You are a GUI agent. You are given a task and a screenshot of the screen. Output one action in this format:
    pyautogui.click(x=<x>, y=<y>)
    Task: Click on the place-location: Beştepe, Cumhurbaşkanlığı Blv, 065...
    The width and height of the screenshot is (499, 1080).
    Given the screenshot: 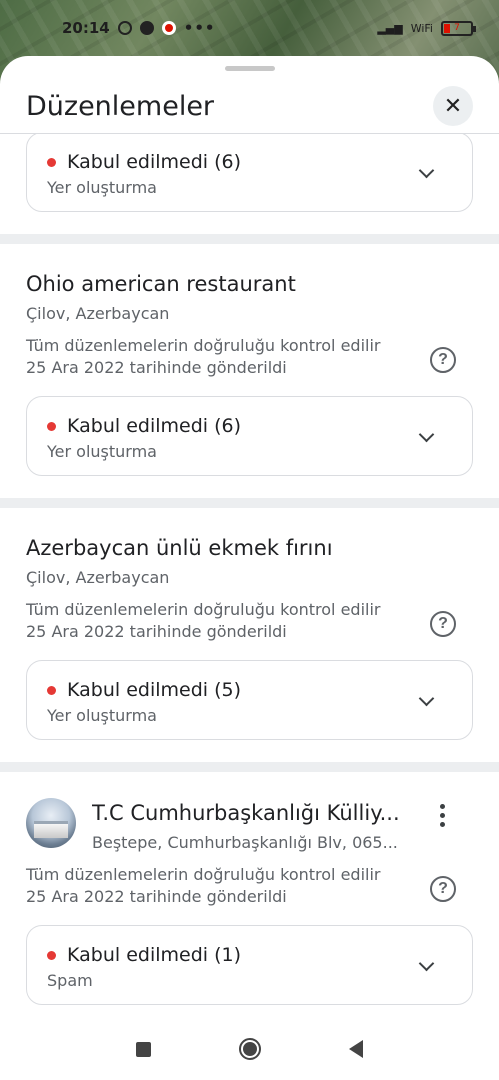 What is the action you would take?
    pyautogui.click(x=245, y=842)
    